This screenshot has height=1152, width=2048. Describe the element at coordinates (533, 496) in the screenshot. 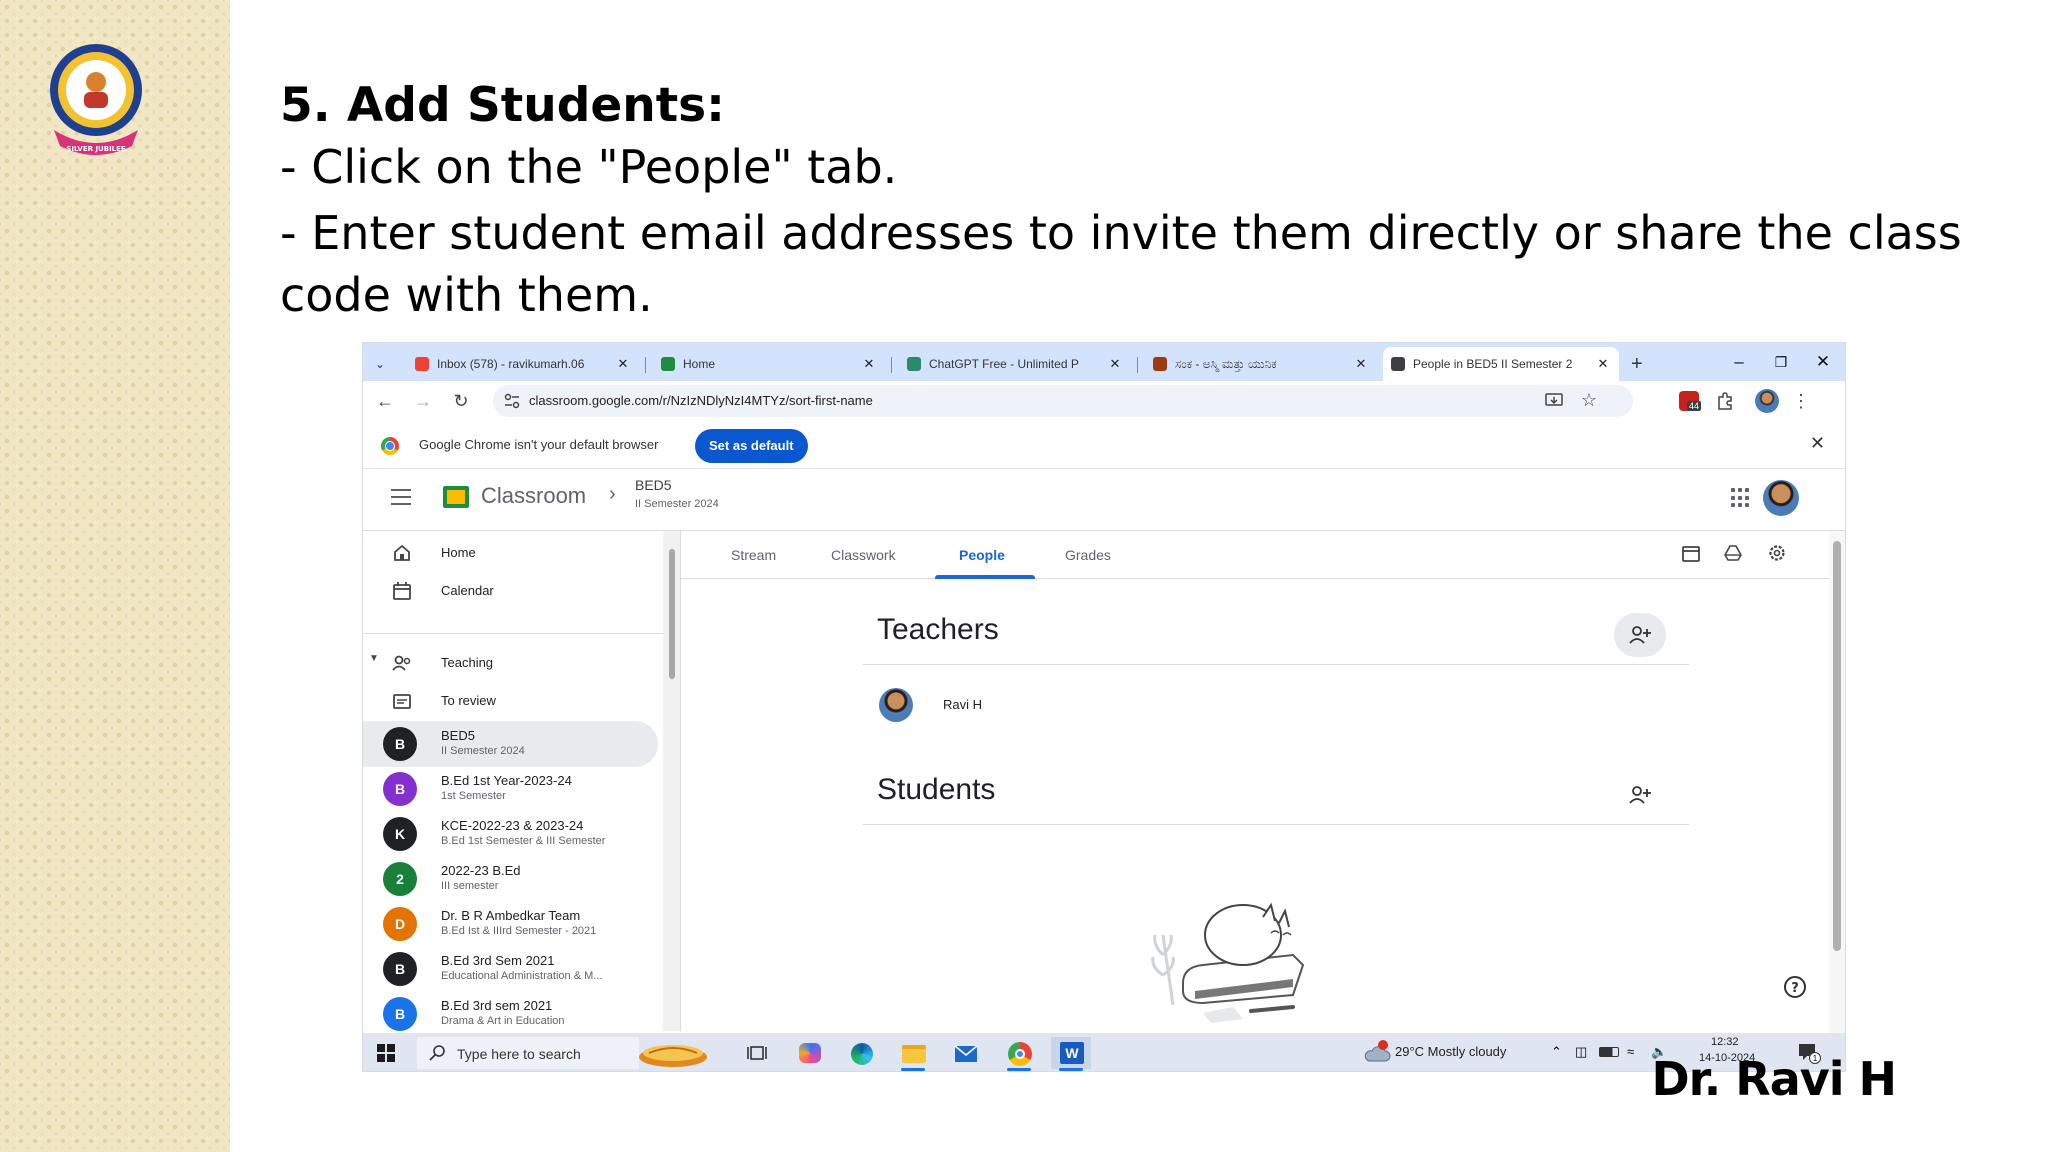

I see `app-name: Classroom` at that location.